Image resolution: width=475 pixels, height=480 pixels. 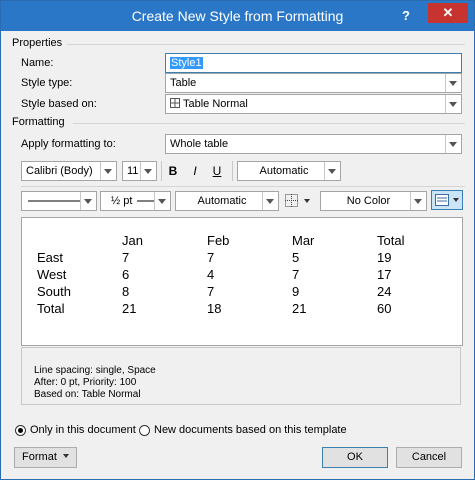 I want to click on preview-header-cell: Jan, so click(x=132, y=240).